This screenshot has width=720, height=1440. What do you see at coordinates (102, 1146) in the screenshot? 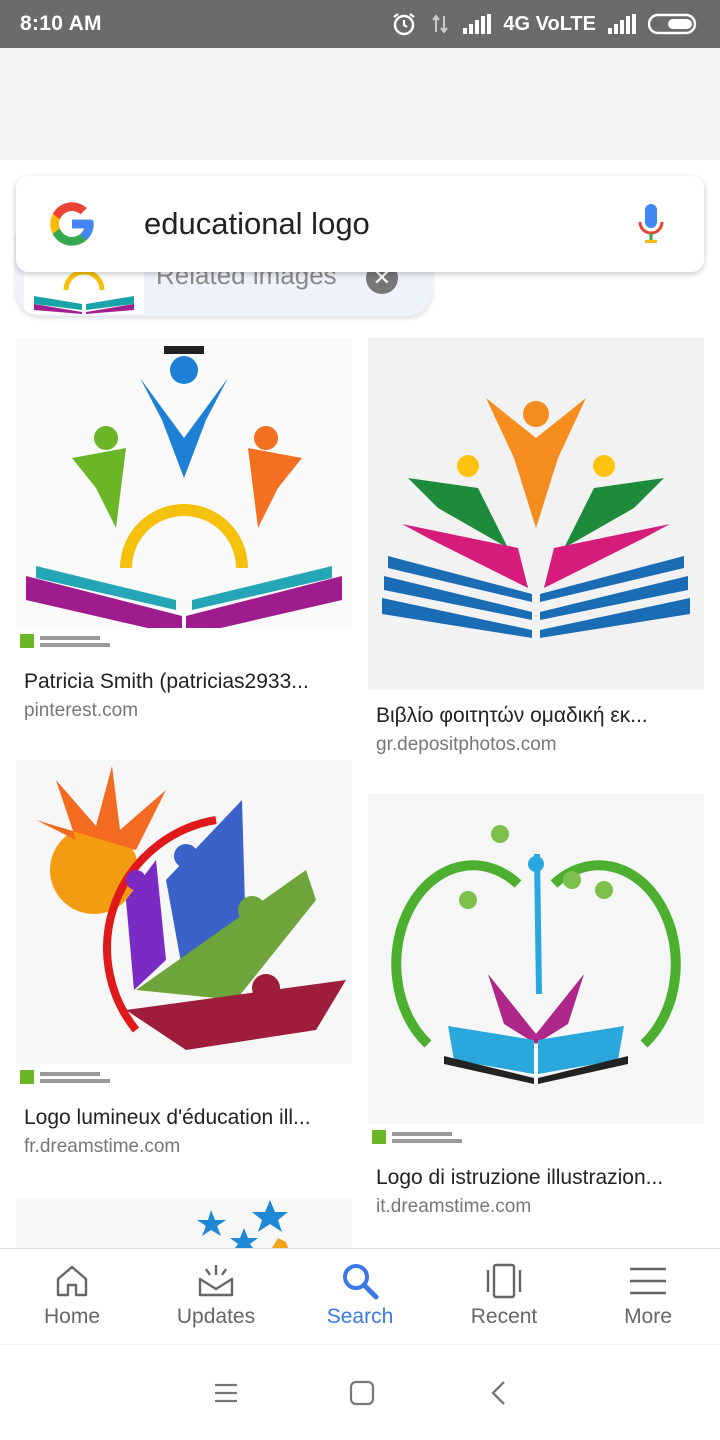
I see `result-source: fr.dreamstime.com` at bounding box center [102, 1146].